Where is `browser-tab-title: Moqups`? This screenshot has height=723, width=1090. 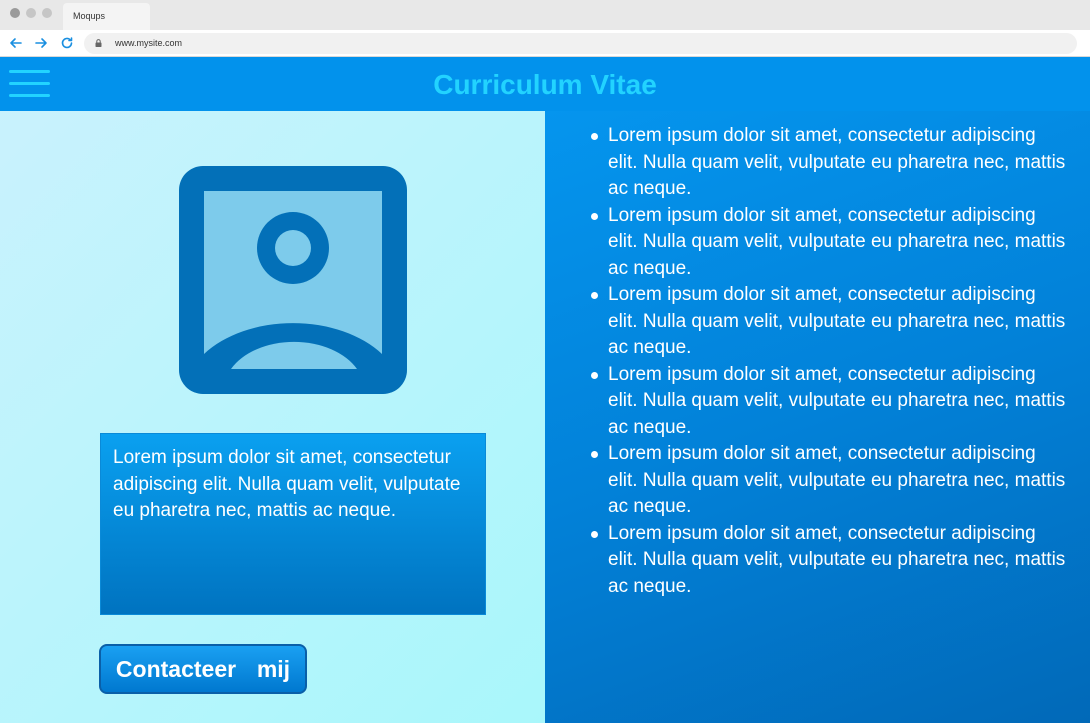 browser-tab-title: Moqups is located at coordinates (89, 16).